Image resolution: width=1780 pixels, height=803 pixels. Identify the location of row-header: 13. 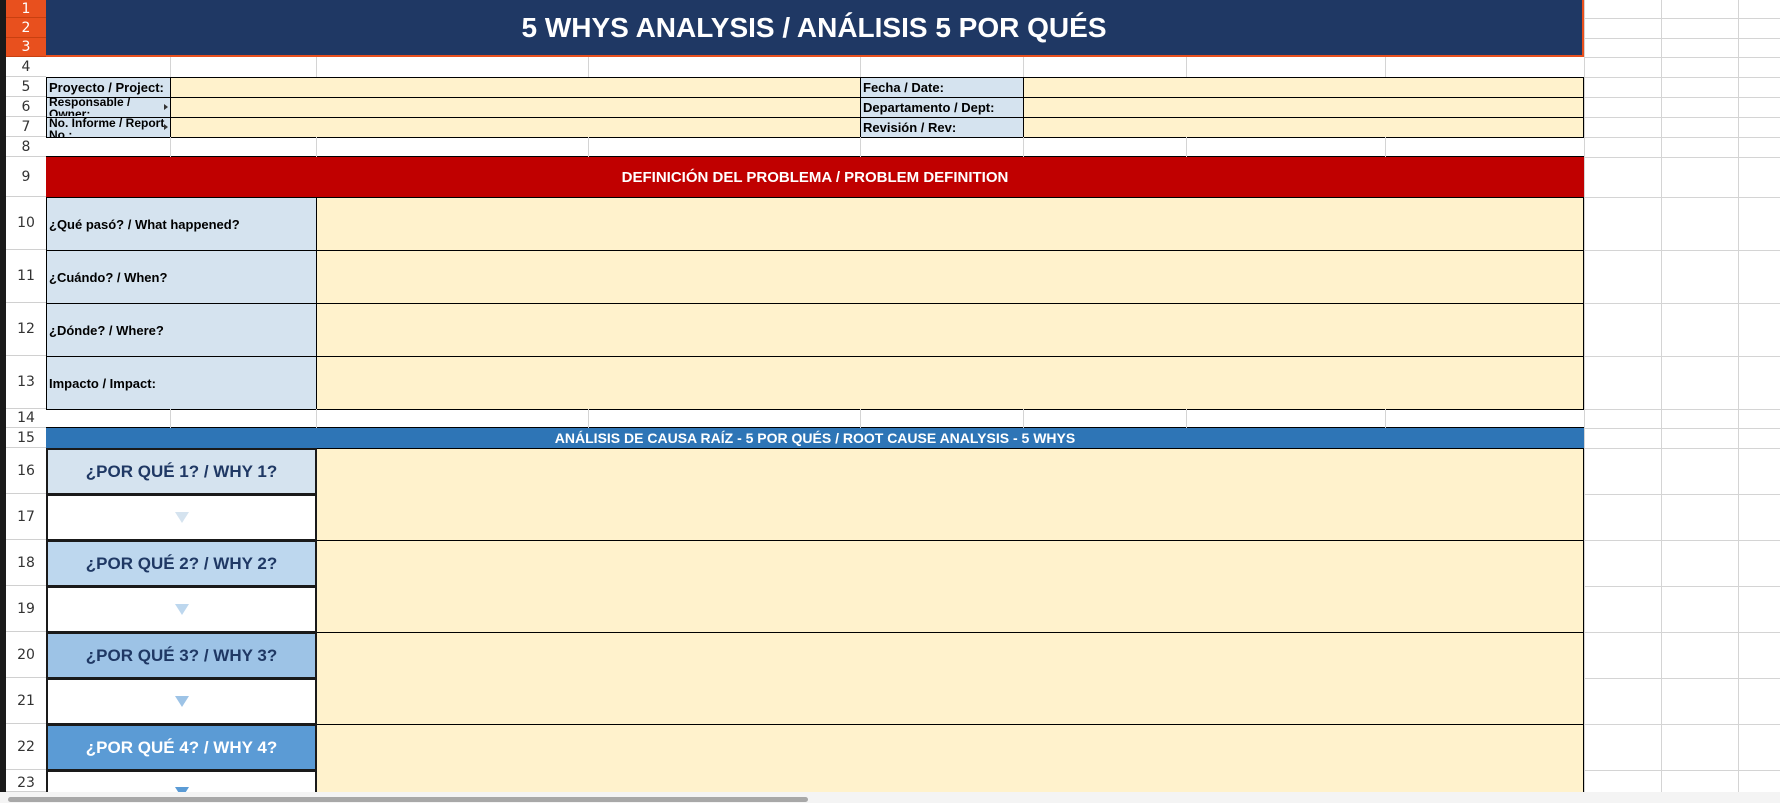
(26, 382).